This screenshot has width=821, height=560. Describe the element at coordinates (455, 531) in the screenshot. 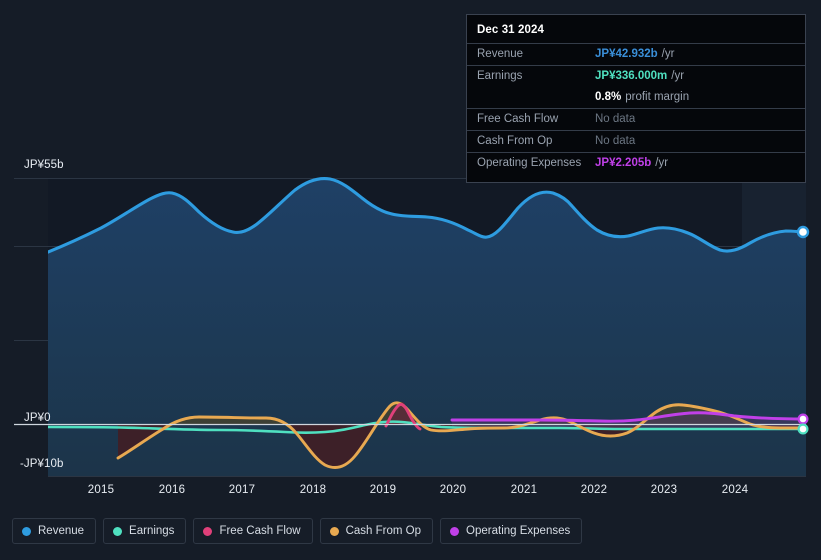

I see `legend-dot-operating-expenses-icon` at that location.